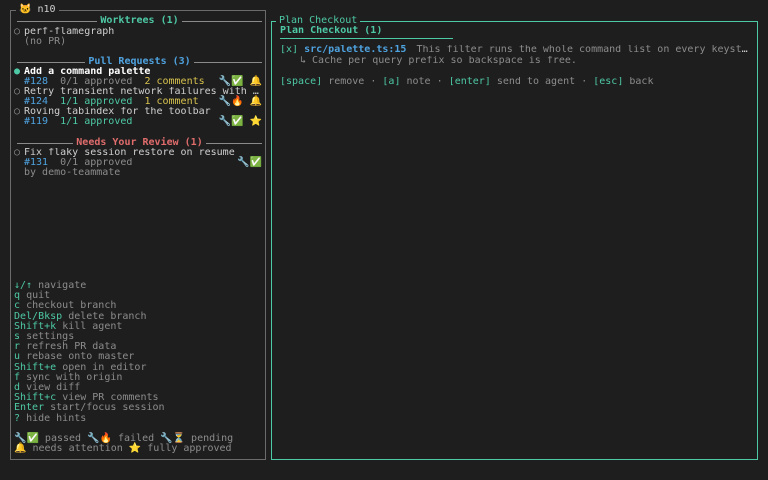 The width and height of the screenshot is (768, 480). What do you see at coordinates (123, 448) in the screenshot?
I see `legend-line: 🔔 needs attention ⭐ fully approved` at bounding box center [123, 448].